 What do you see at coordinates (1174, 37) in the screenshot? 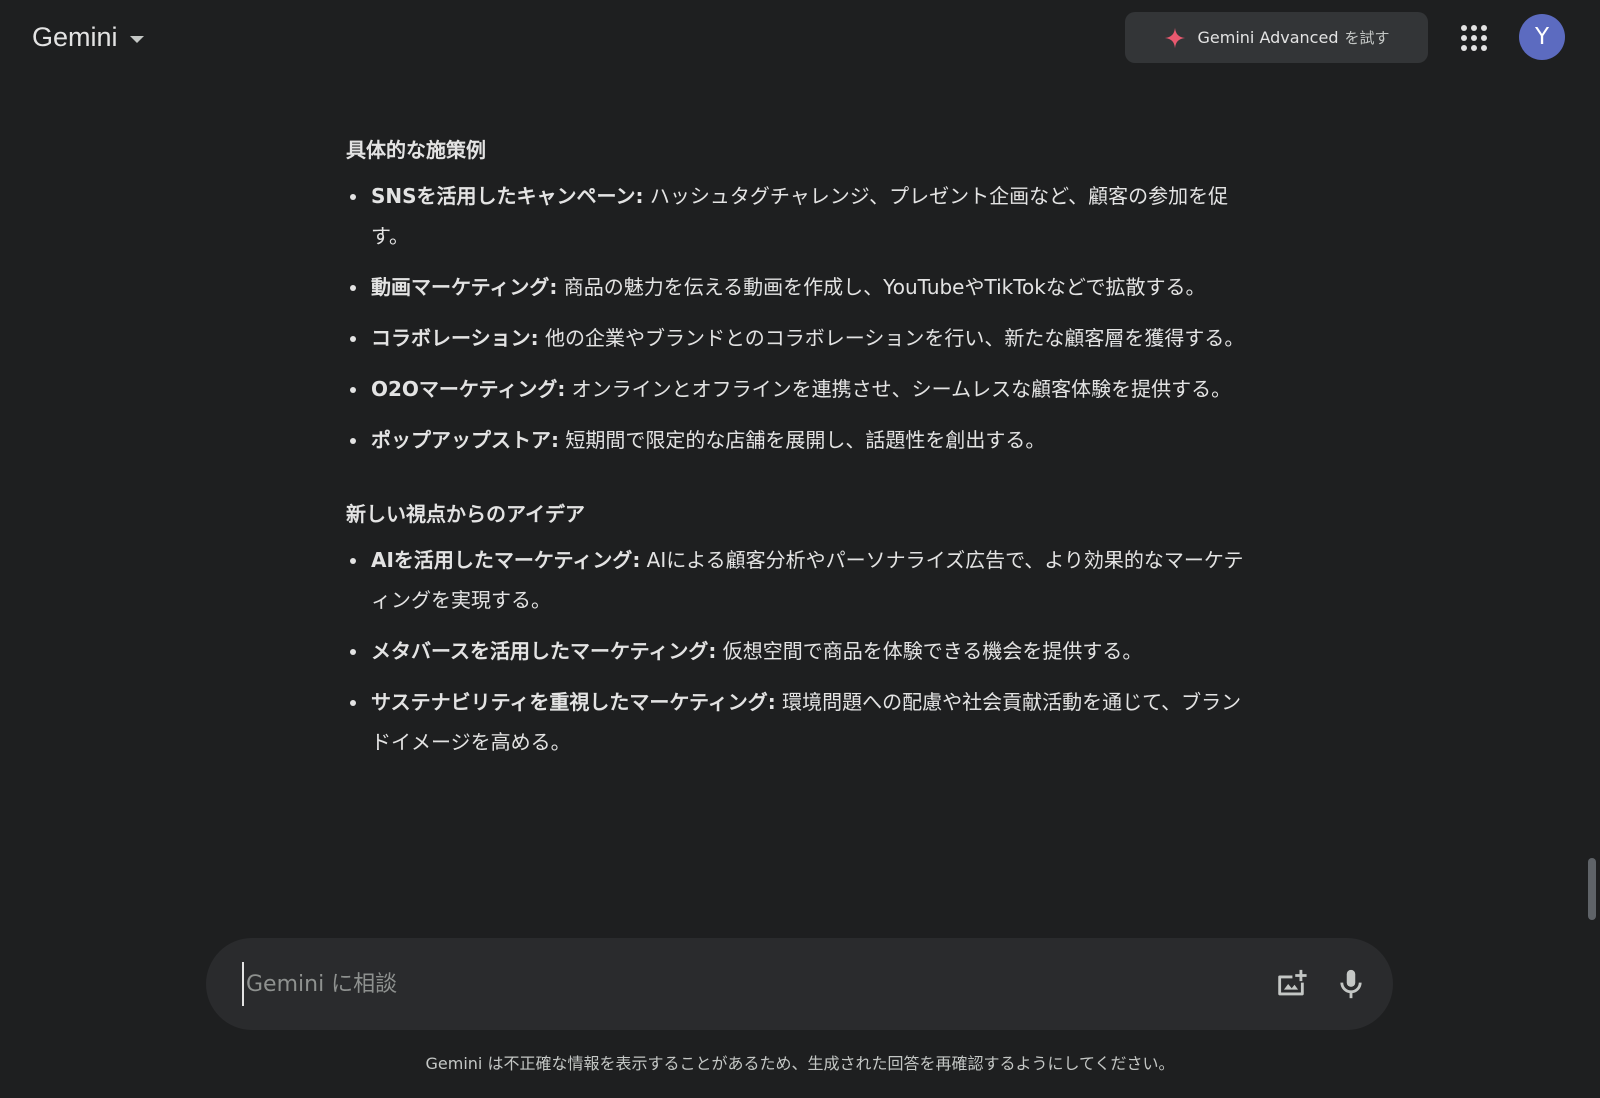
I see `sparkle-icon` at bounding box center [1174, 37].